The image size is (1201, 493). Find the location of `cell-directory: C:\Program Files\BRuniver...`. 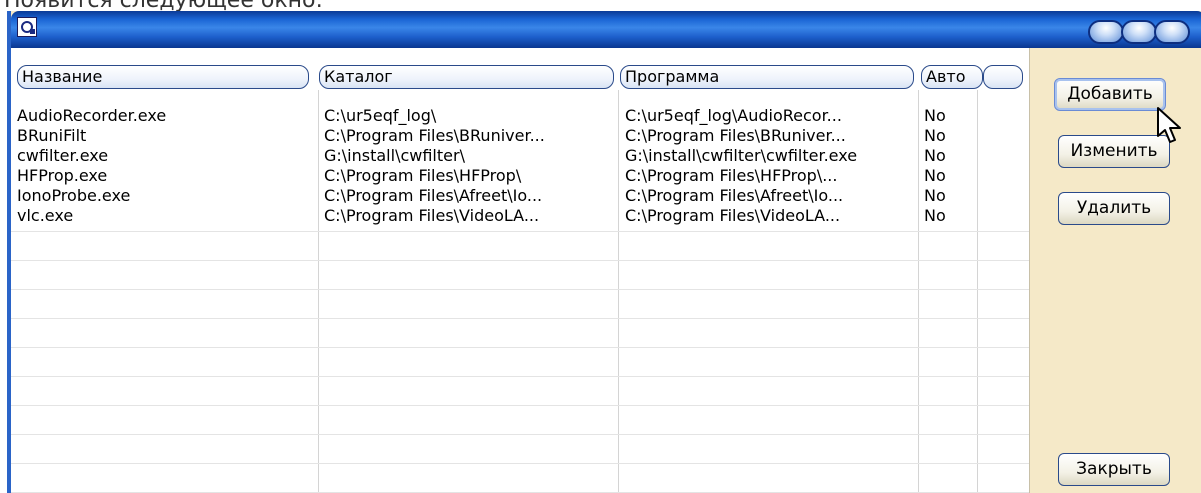

cell-directory: C:\Program Files\BRuniver... is located at coordinates (434, 135).